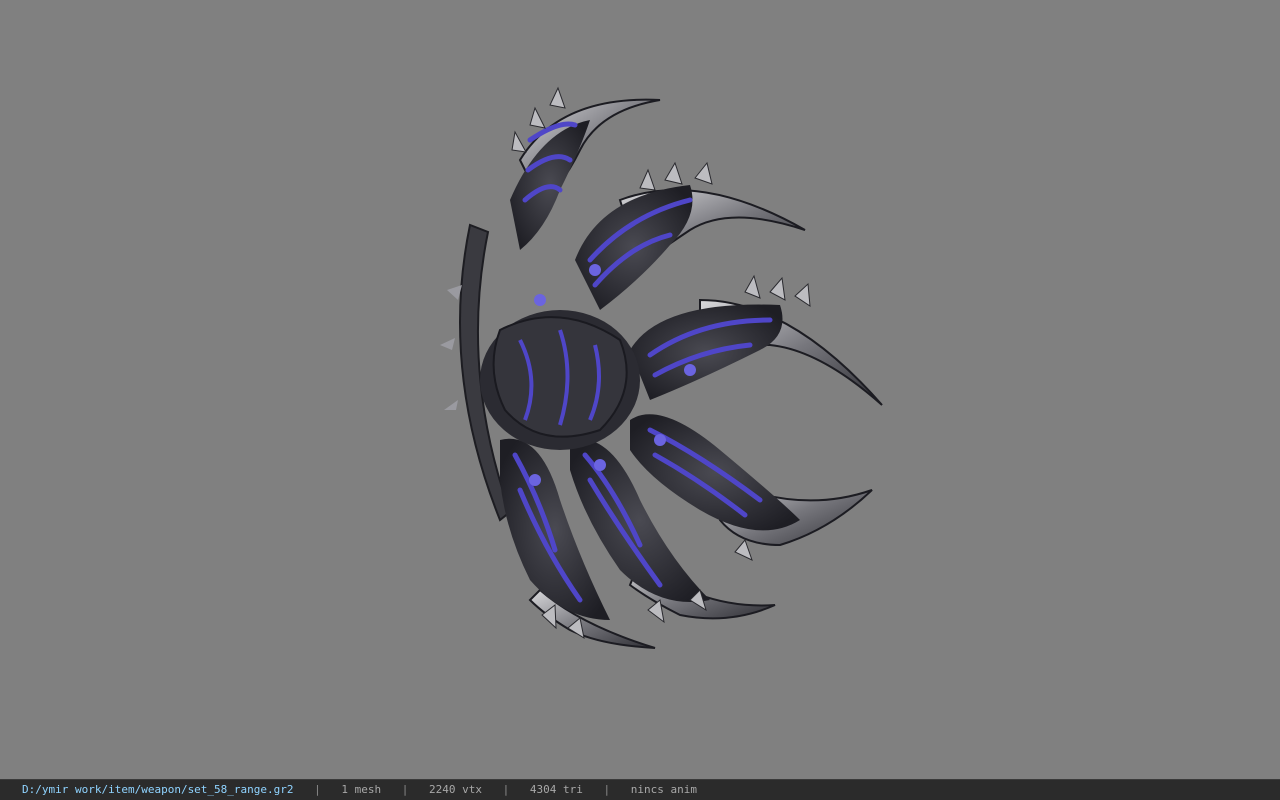  I want to click on vertex-count: 2240 vtx, so click(456, 789).